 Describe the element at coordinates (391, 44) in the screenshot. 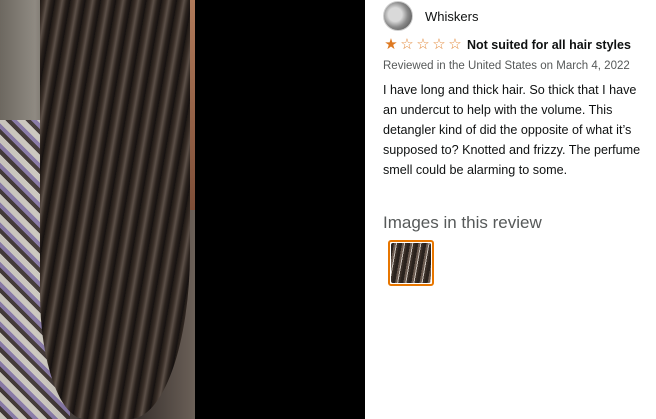

I see `star-filled-icon: ★` at that location.